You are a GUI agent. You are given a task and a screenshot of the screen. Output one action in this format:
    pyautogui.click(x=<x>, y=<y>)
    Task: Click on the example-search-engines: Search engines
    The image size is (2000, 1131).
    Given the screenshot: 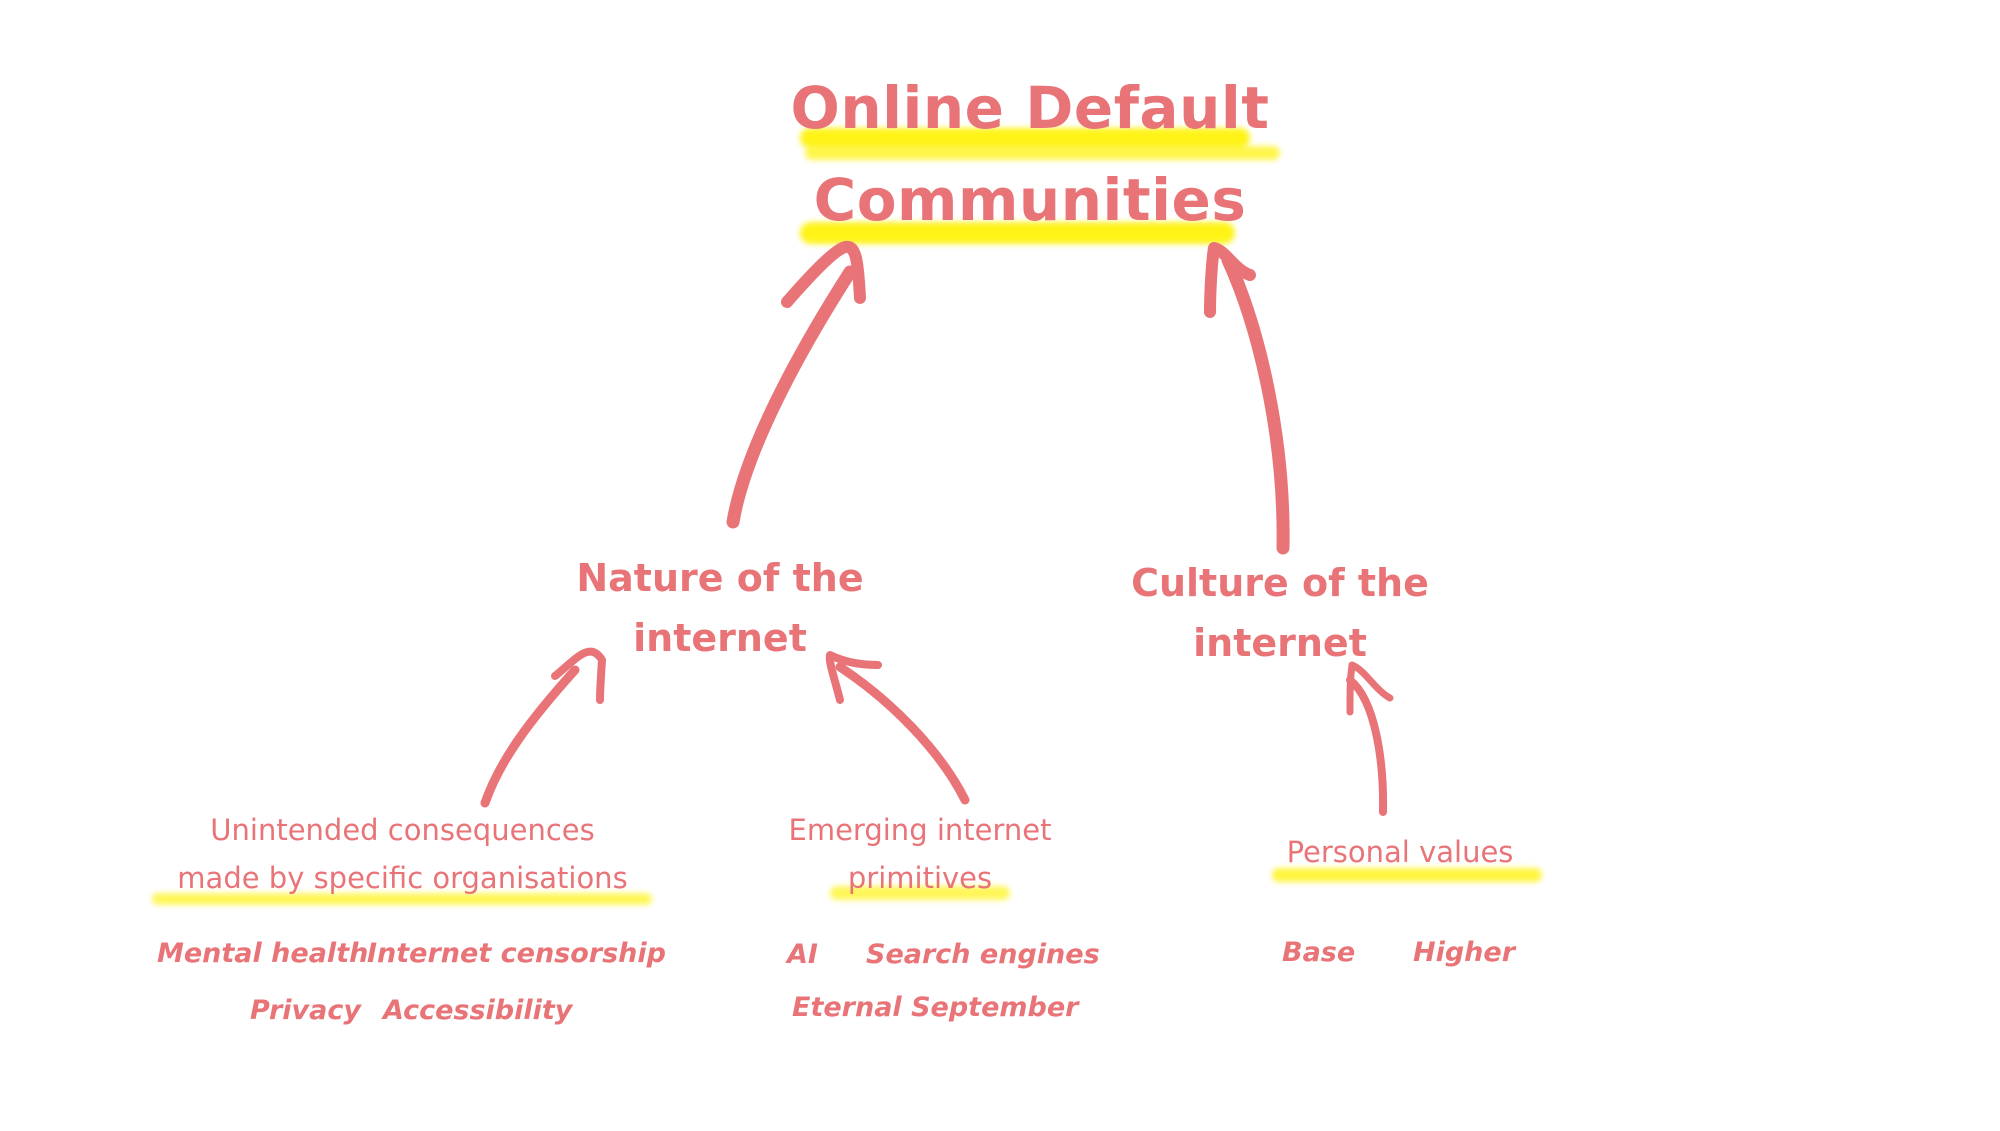 What is the action you would take?
    pyautogui.click(x=983, y=954)
    